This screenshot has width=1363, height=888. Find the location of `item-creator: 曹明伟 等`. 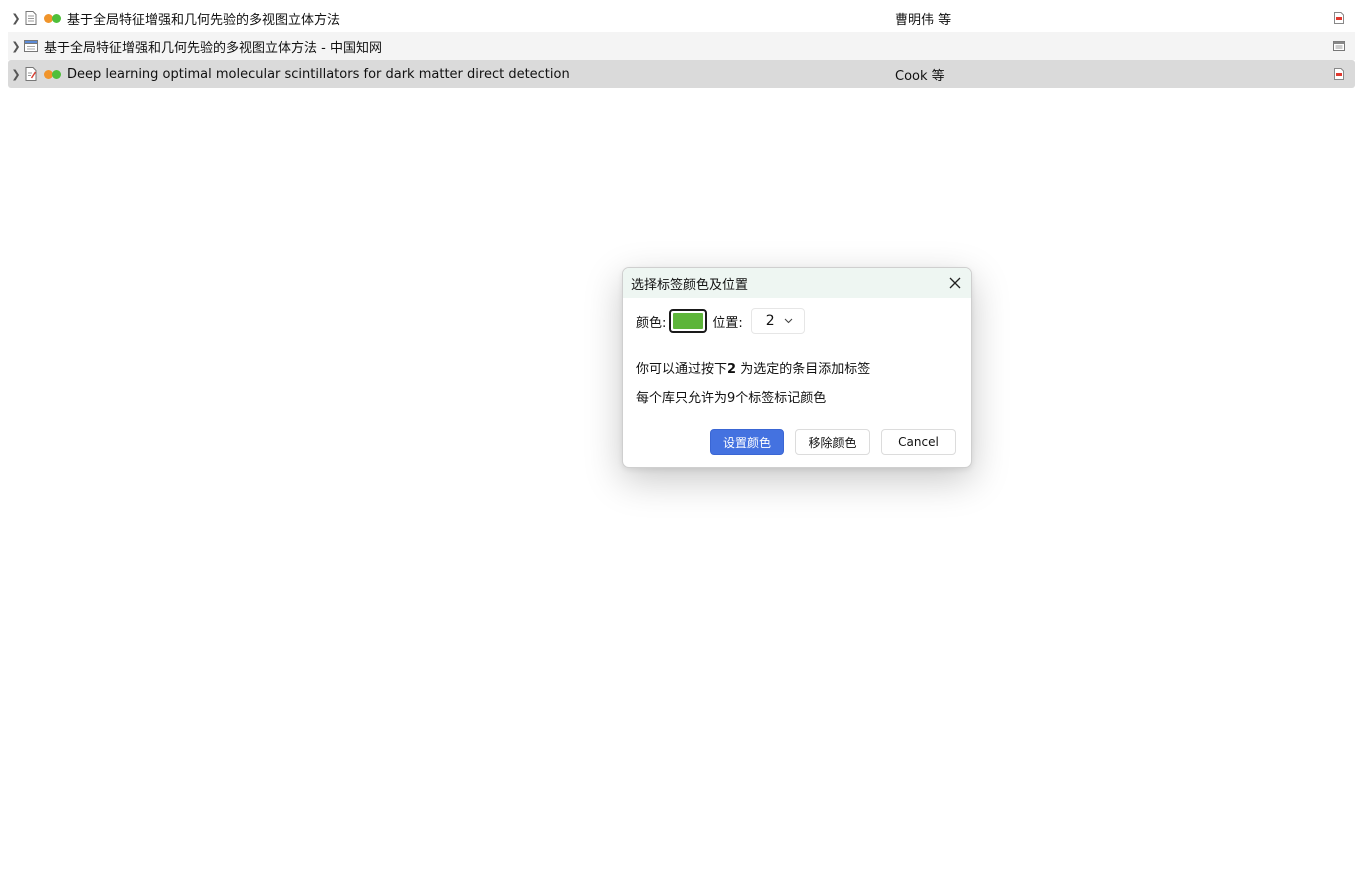

item-creator: 曹明伟 等 is located at coordinates (923, 20).